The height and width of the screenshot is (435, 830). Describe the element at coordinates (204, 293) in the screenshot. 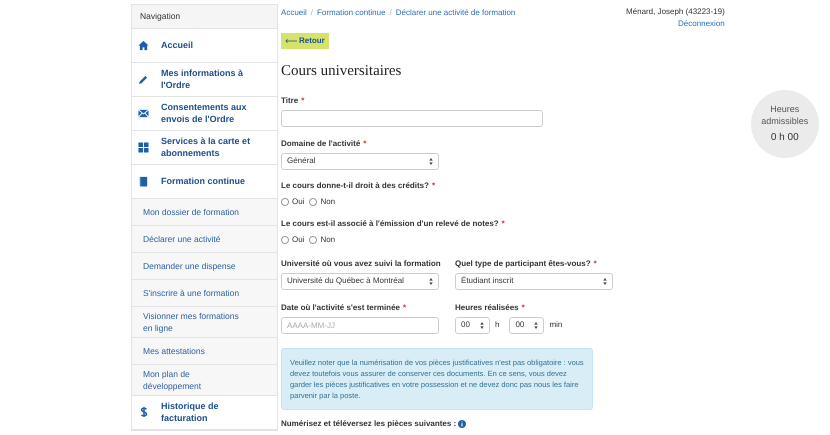

I see `sidebar-subitem: S'inscrire à une formation` at that location.